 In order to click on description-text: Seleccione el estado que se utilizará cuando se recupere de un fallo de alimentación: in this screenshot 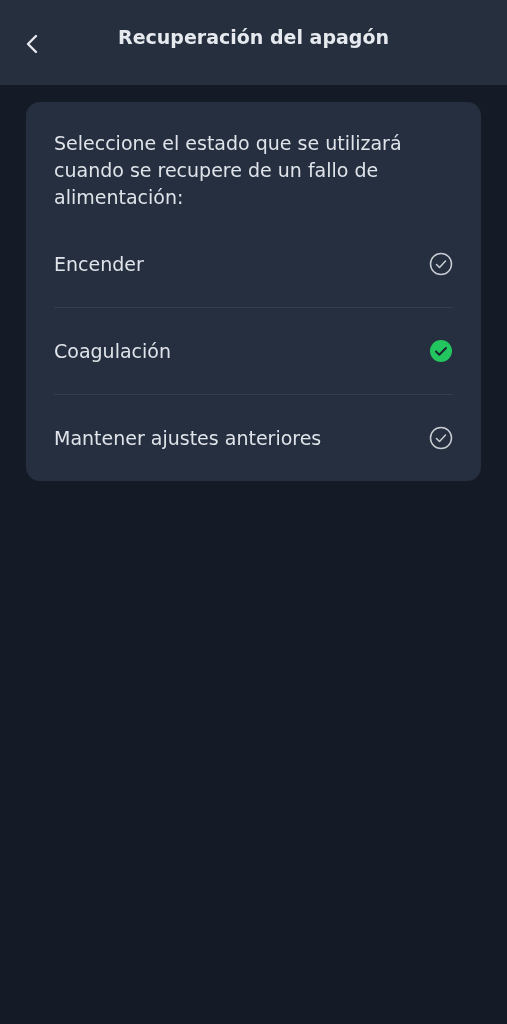, I will do `click(228, 170)`.